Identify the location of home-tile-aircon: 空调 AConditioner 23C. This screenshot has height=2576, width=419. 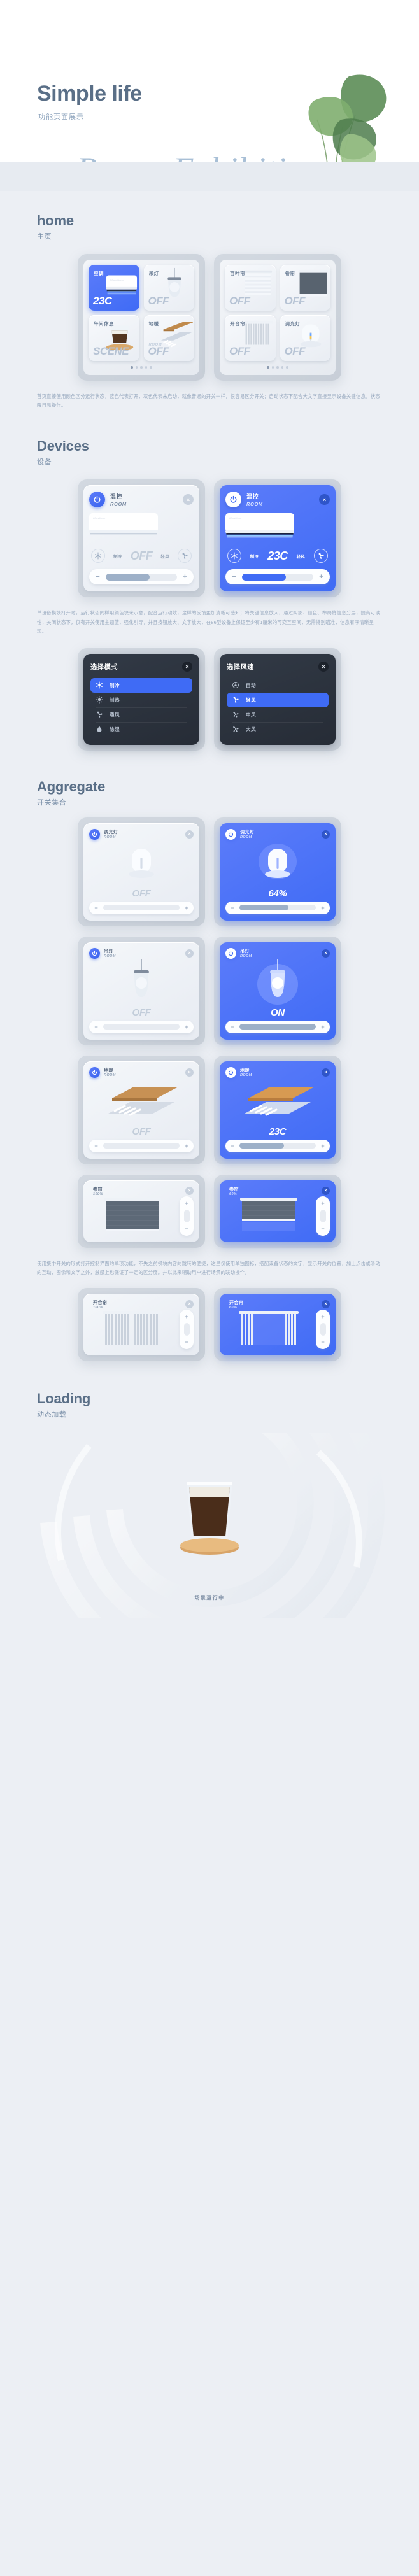
(114, 288).